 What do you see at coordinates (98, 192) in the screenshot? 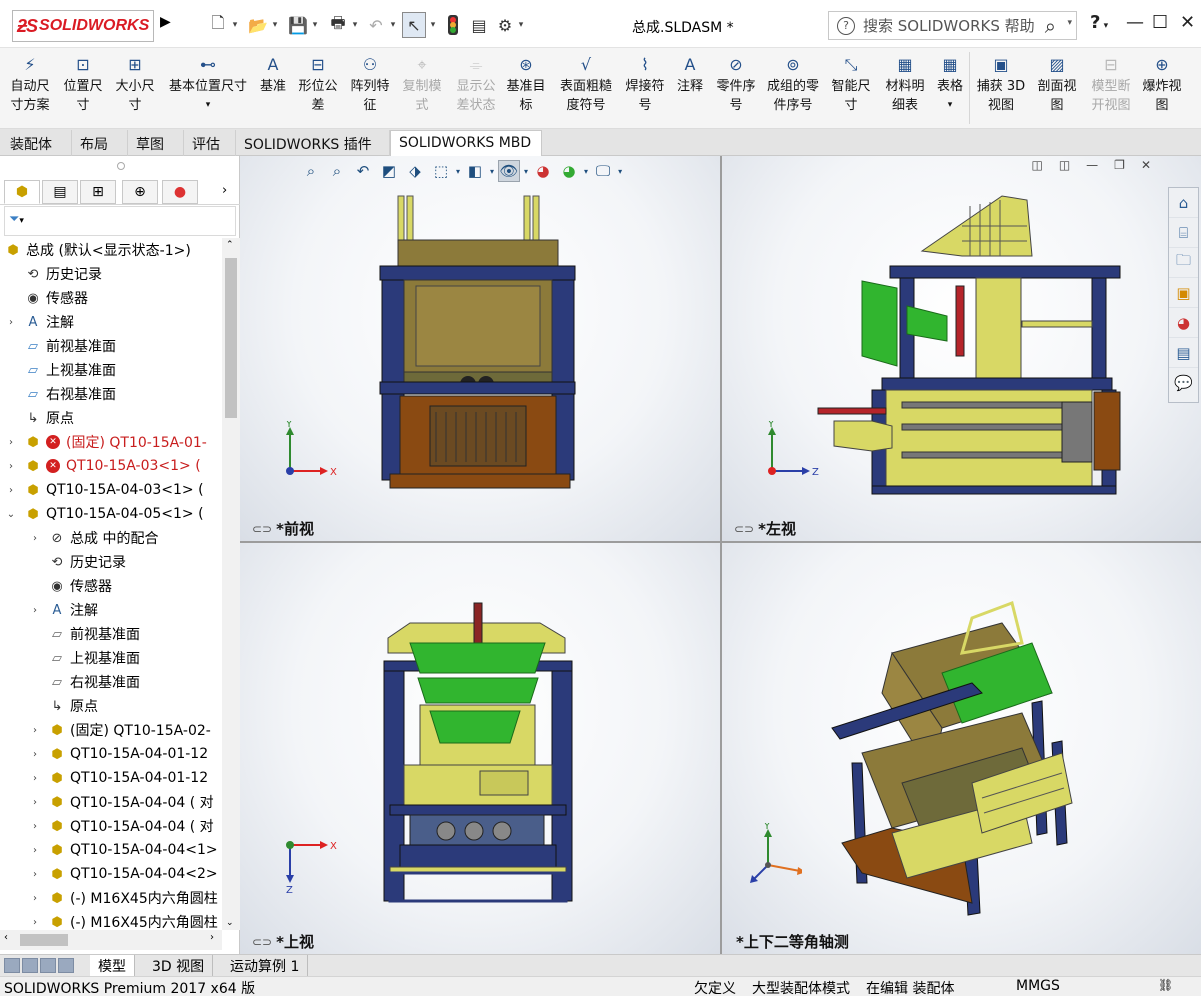
I see `configuration-manager-tab-icon: ⊞` at bounding box center [98, 192].